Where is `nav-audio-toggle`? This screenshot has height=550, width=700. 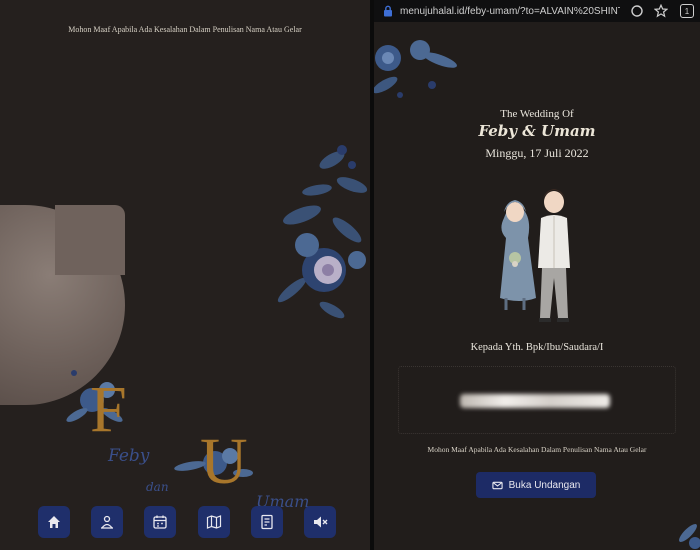 nav-audio-toggle is located at coordinates (319, 522).